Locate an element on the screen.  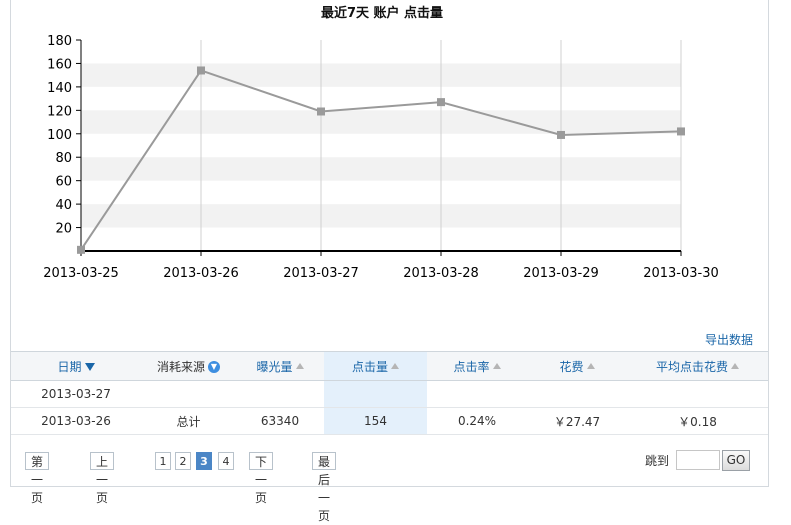
col-source-label: 消耗来源 is located at coordinates (180, 366).